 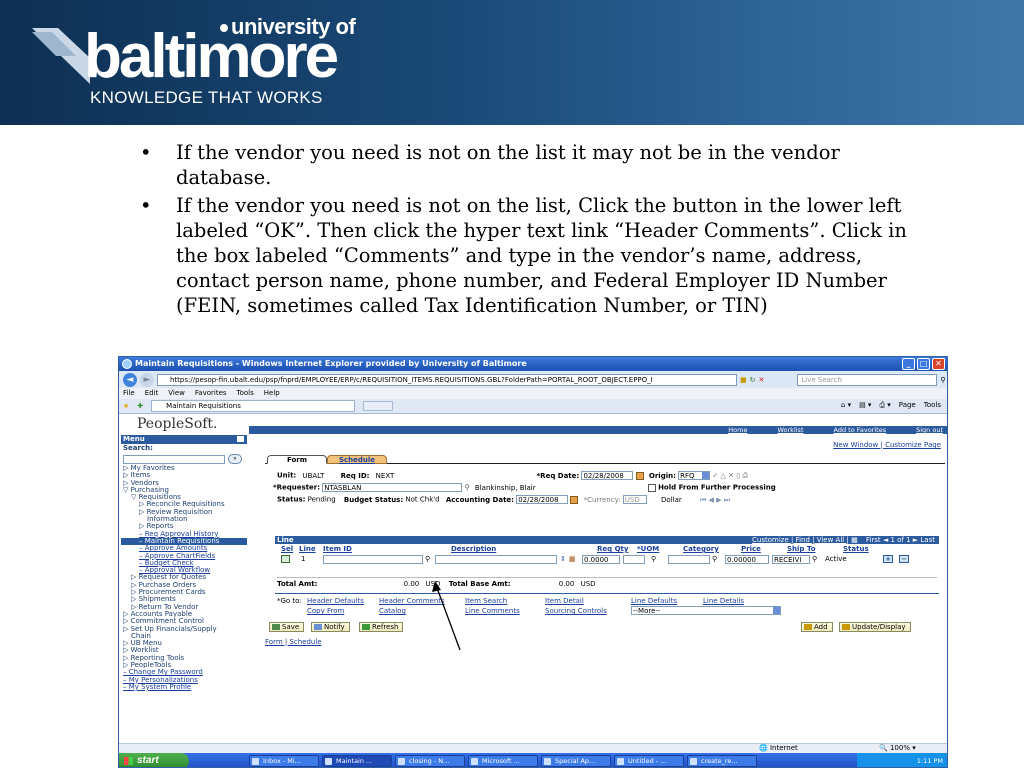 I want to click on add-row-button: +, so click(x=888, y=559).